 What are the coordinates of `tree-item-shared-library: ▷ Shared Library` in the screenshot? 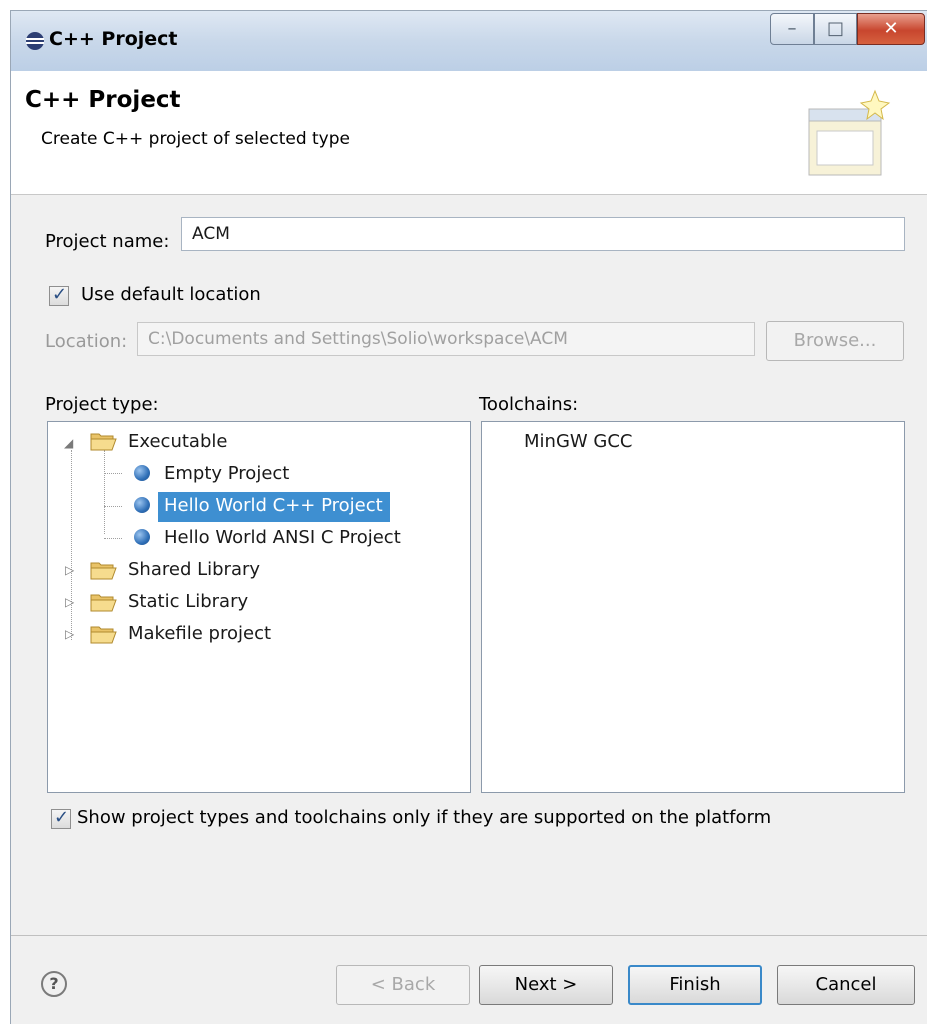 It's located at (258, 570).